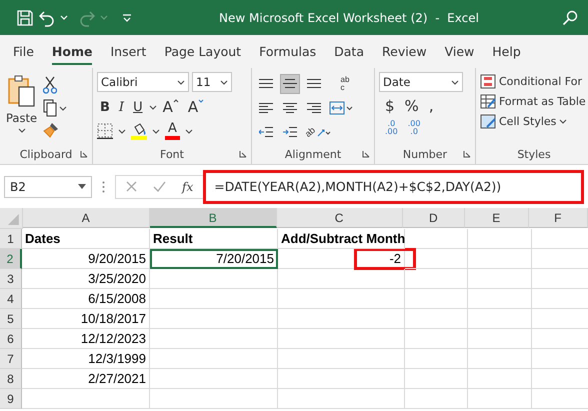  Describe the element at coordinates (11, 359) in the screenshot. I see `row-header: 7` at that location.